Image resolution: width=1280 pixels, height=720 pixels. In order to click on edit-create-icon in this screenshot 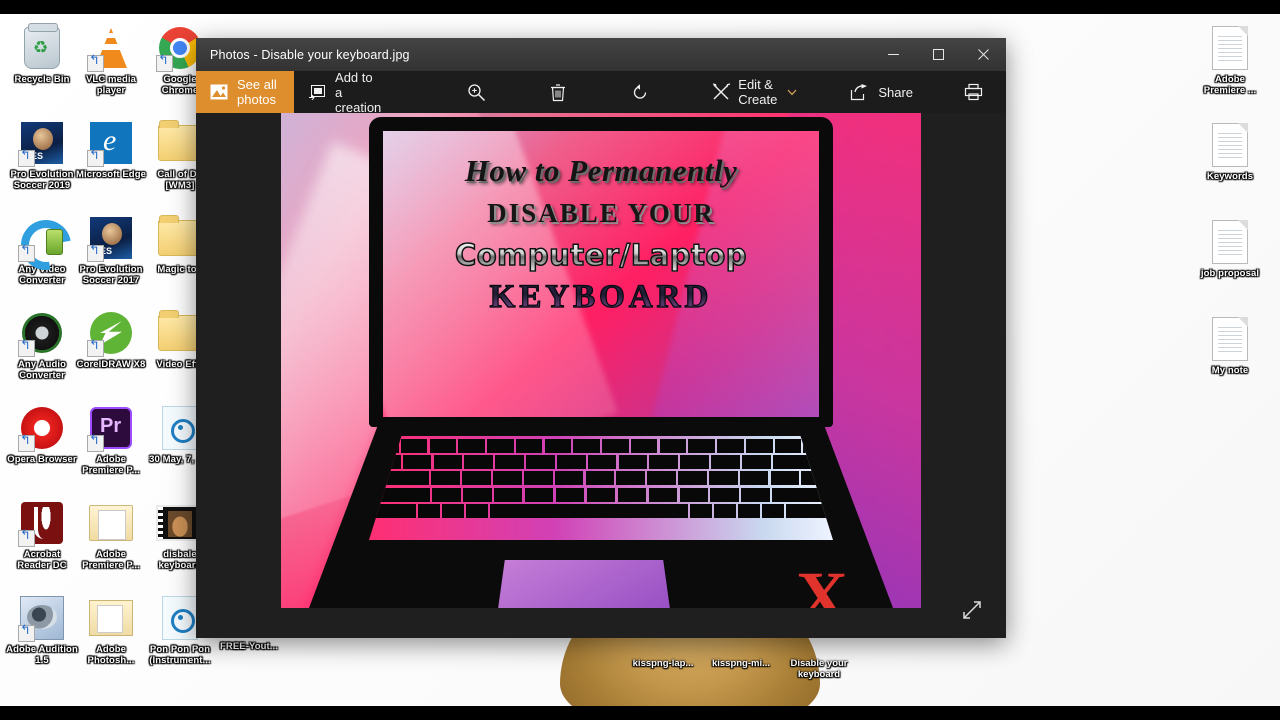, I will do `click(721, 92)`.